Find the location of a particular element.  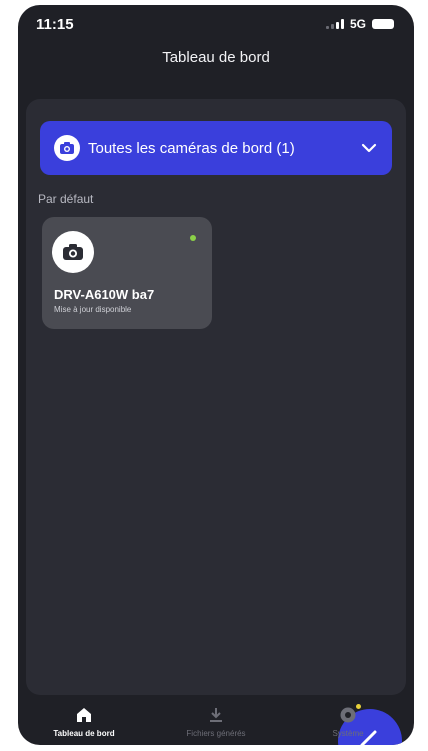

network-label: 5G is located at coordinates (357, 24).